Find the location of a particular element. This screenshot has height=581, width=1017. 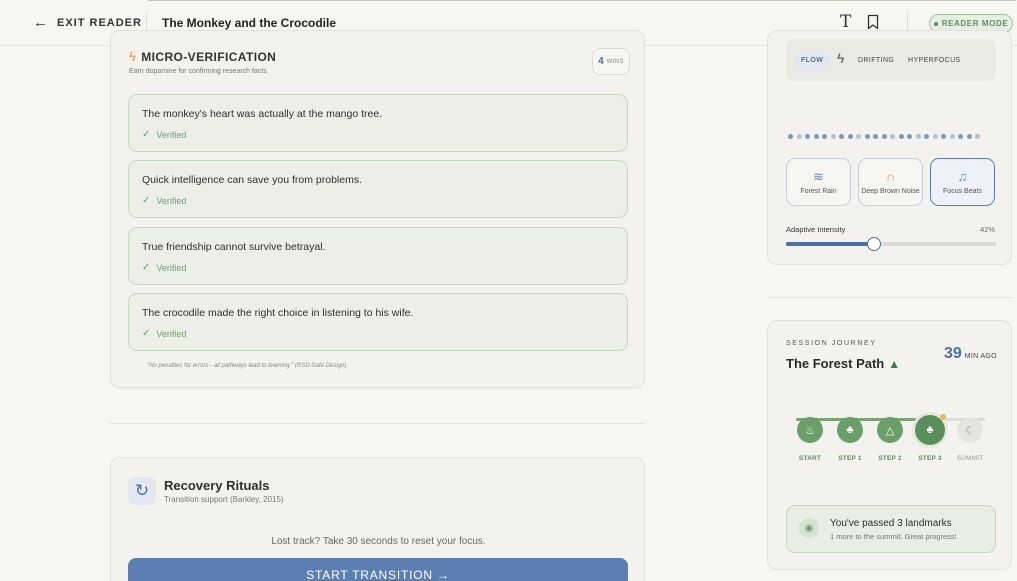

intensity-slider is located at coordinates (891, 244).